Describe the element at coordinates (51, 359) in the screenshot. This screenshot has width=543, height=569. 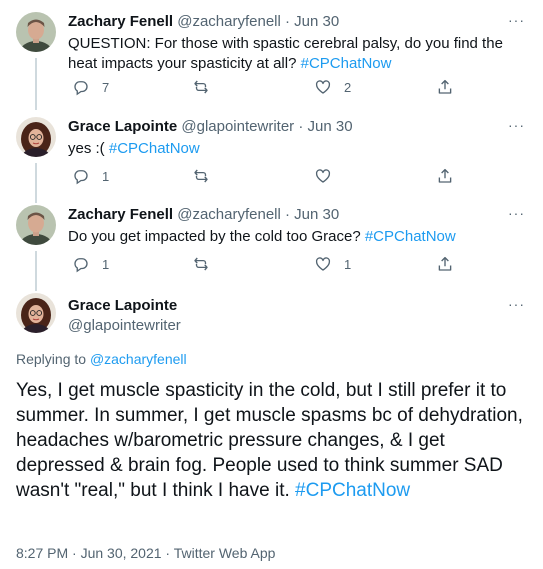
I see `replying-to-label: Replying to` at that location.